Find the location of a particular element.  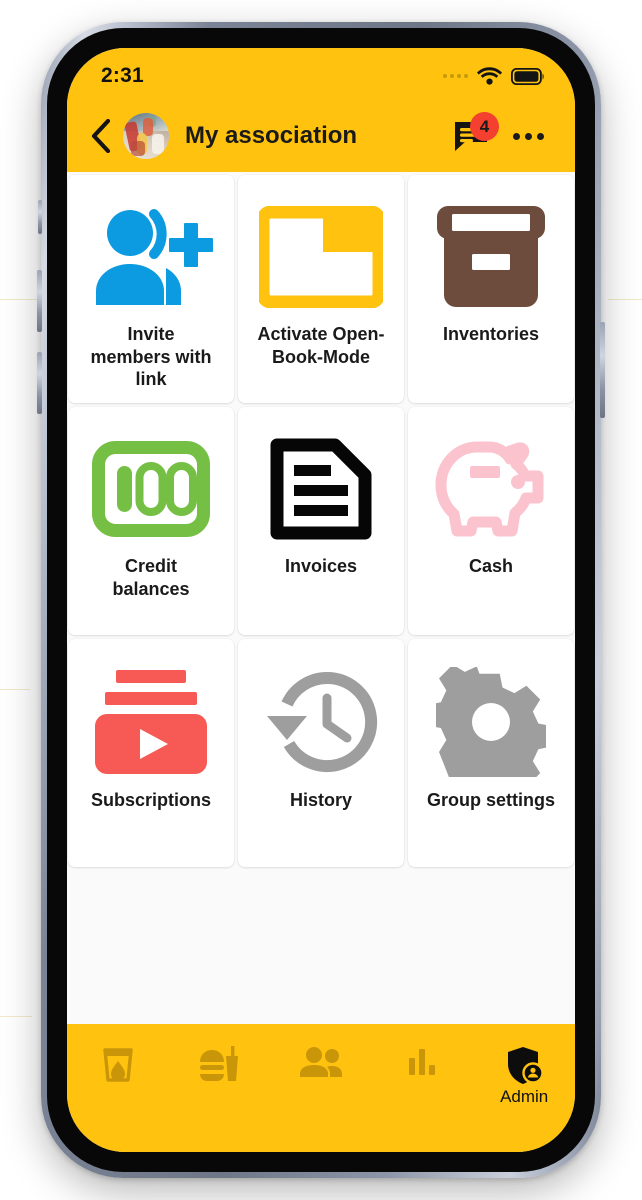

volume-down-button is located at coordinates (39, 383).